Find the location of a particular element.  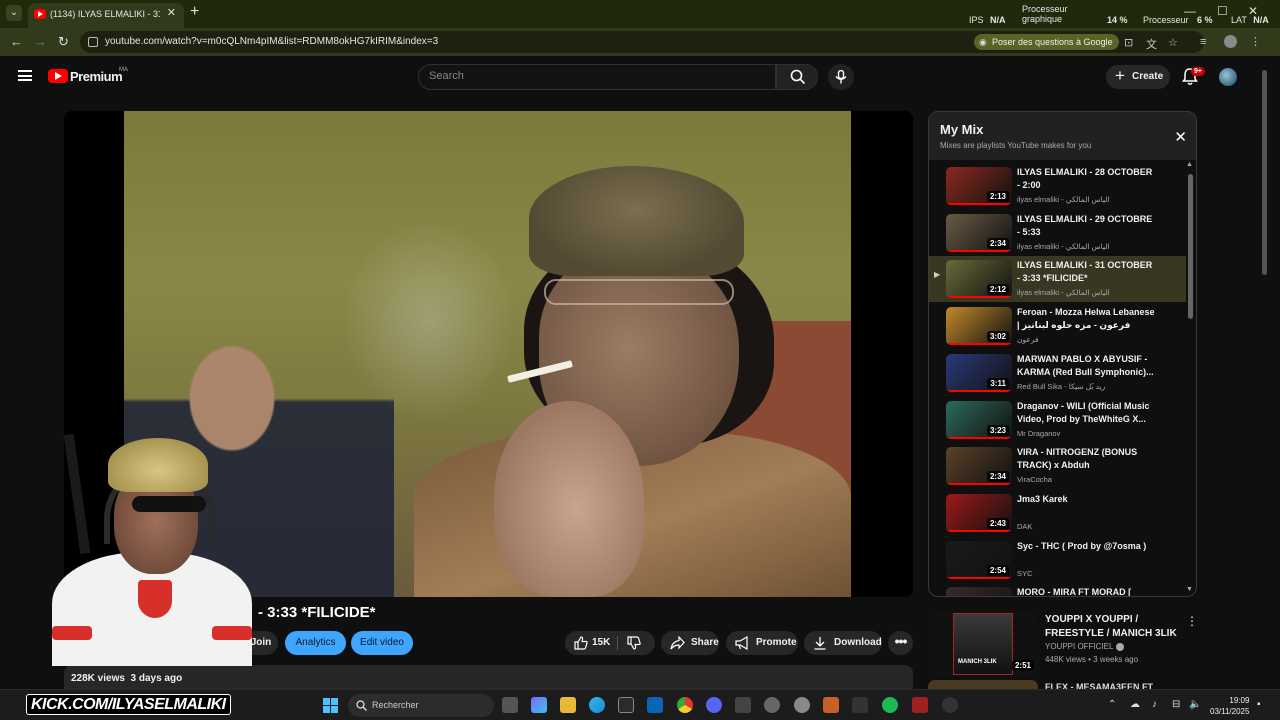

translate-icon: 文 is located at coordinates (1151, 44).